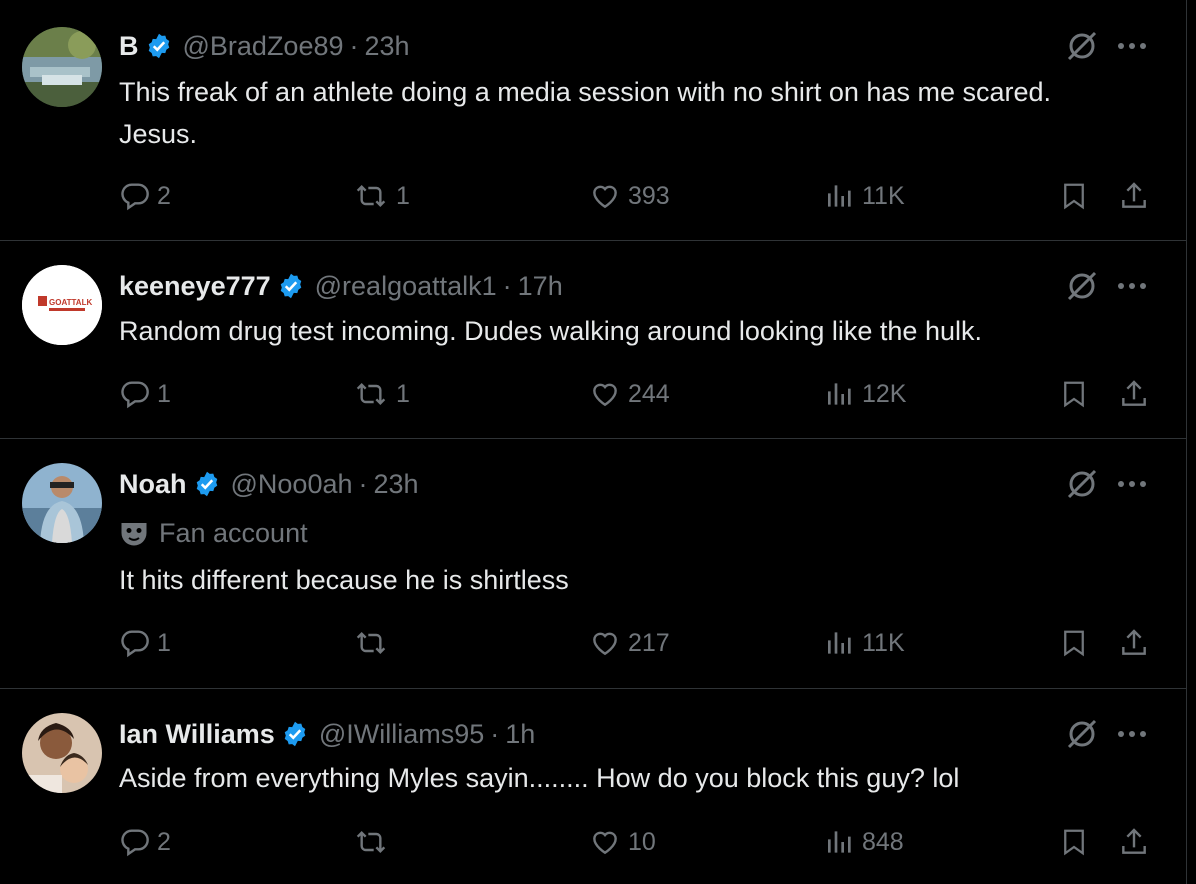 This screenshot has height=884, width=1196. What do you see at coordinates (401, 734) in the screenshot?
I see `user-handle: @IWilliams95` at bounding box center [401, 734].